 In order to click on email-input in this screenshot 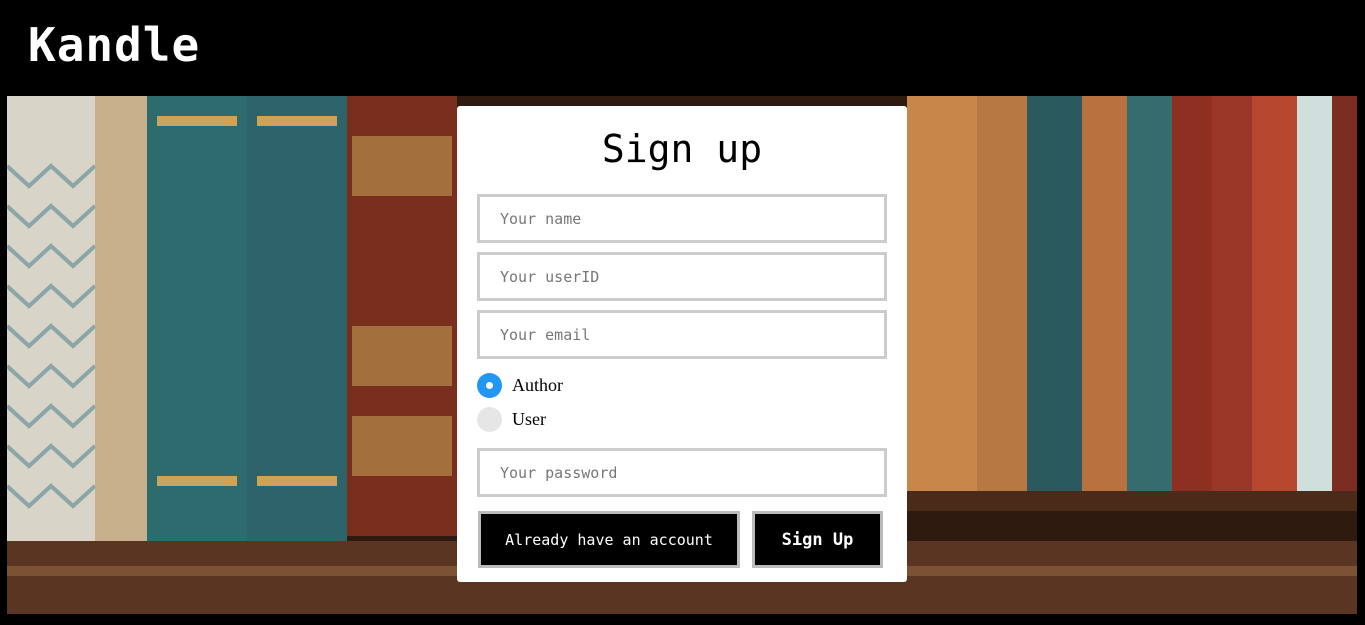, I will do `click(682, 334)`.